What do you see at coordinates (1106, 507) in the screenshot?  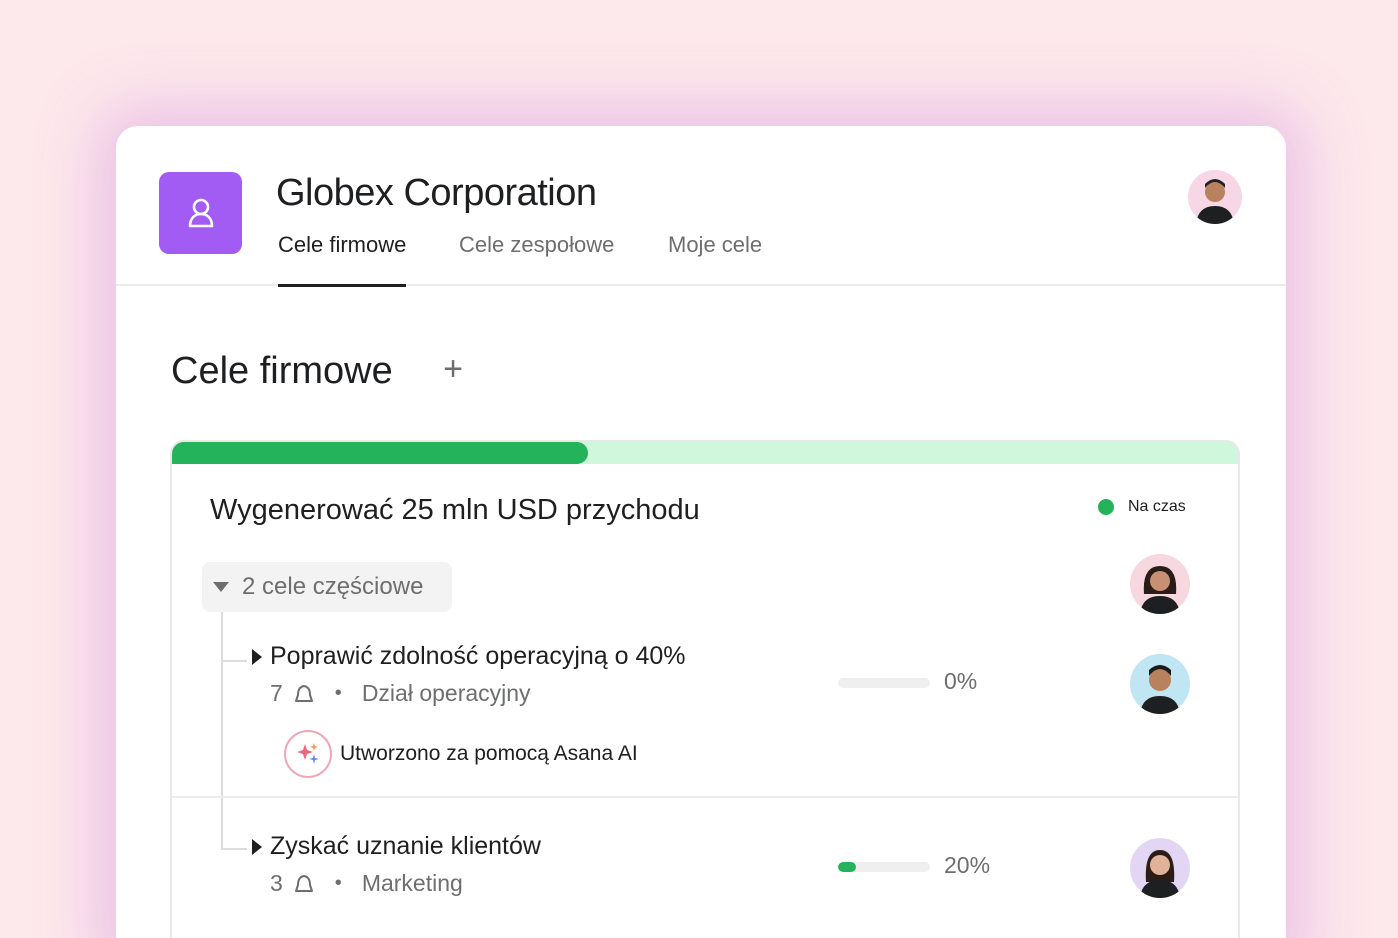 I see `status-dot` at bounding box center [1106, 507].